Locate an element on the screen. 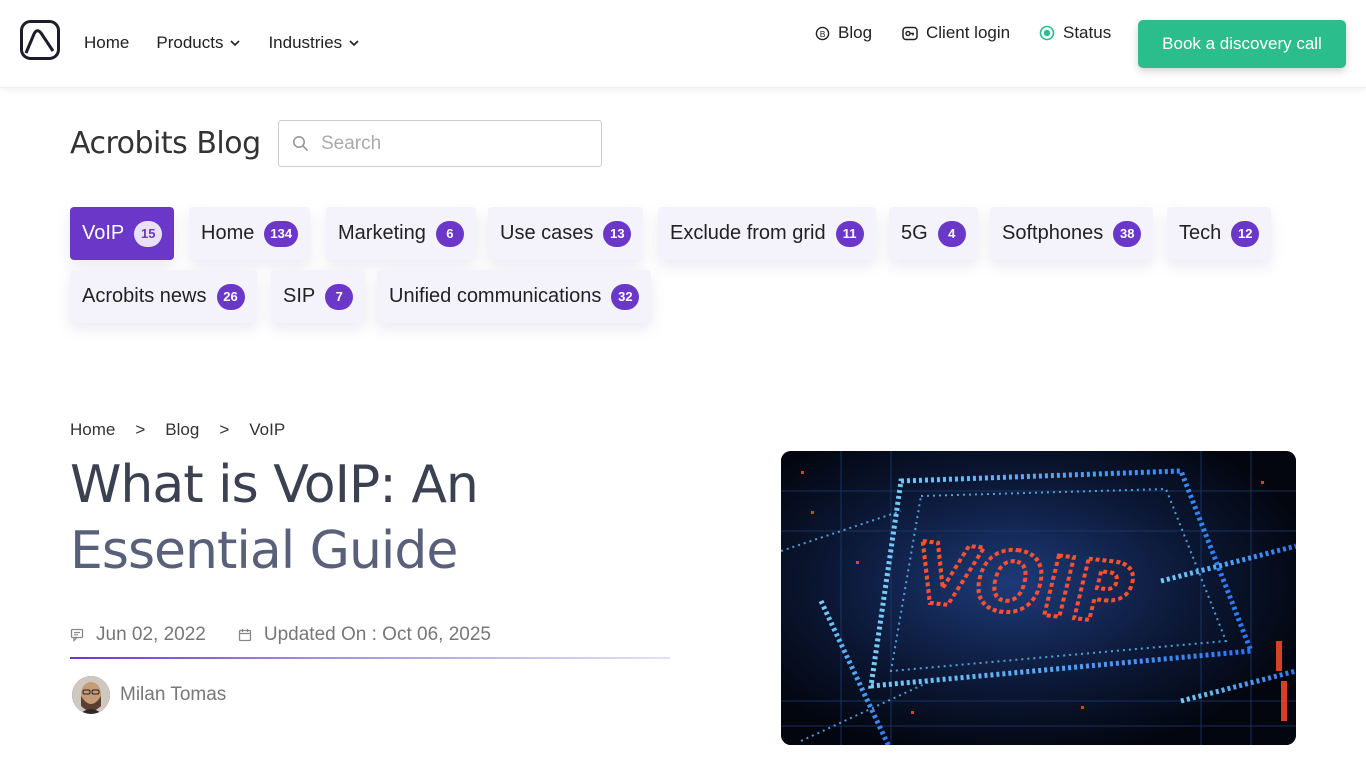 The width and height of the screenshot is (1366, 768). tag-label: Use cases is located at coordinates (547, 233).